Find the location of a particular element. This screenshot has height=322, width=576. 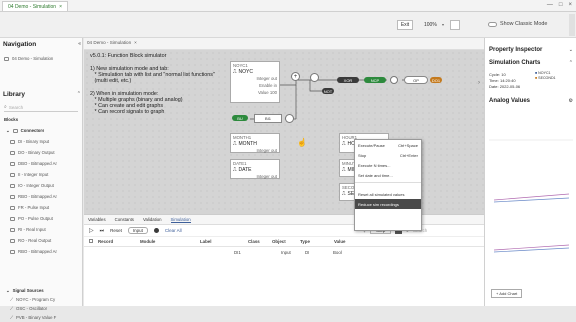

table-row: DI1 Input DI Bool is located at coordinates (284, 252).